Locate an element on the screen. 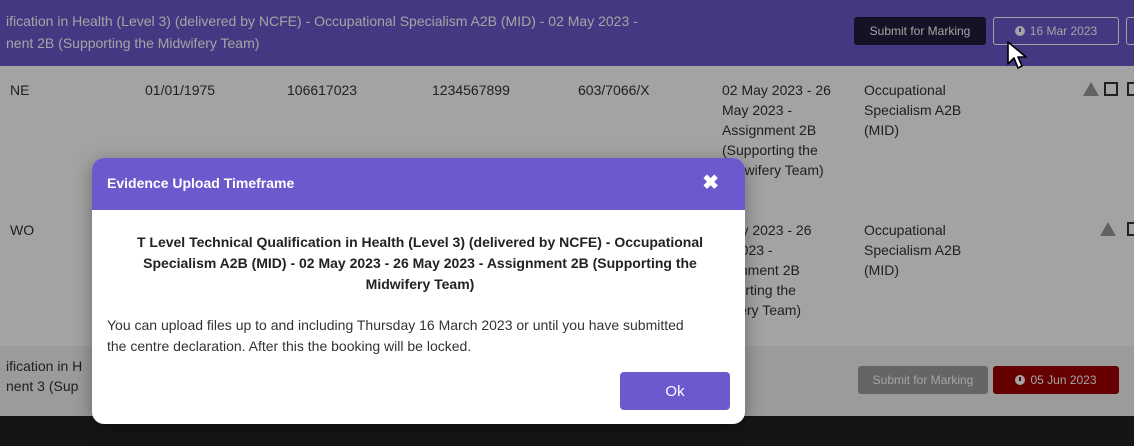  ok-button: Ok is located at coordinates (675, 391).